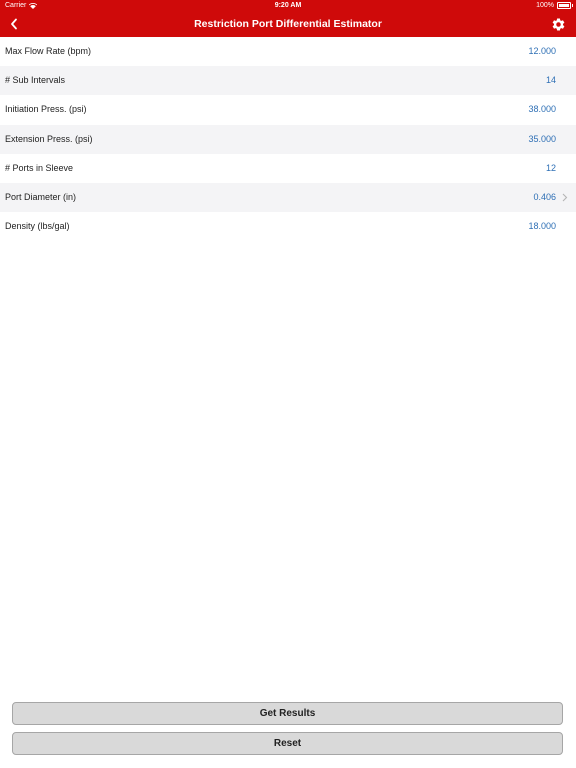 Image resolution: width=576 pixels, height=768 pixels. I want to click on row-label: # Sub Intervals, so click(35, 80).